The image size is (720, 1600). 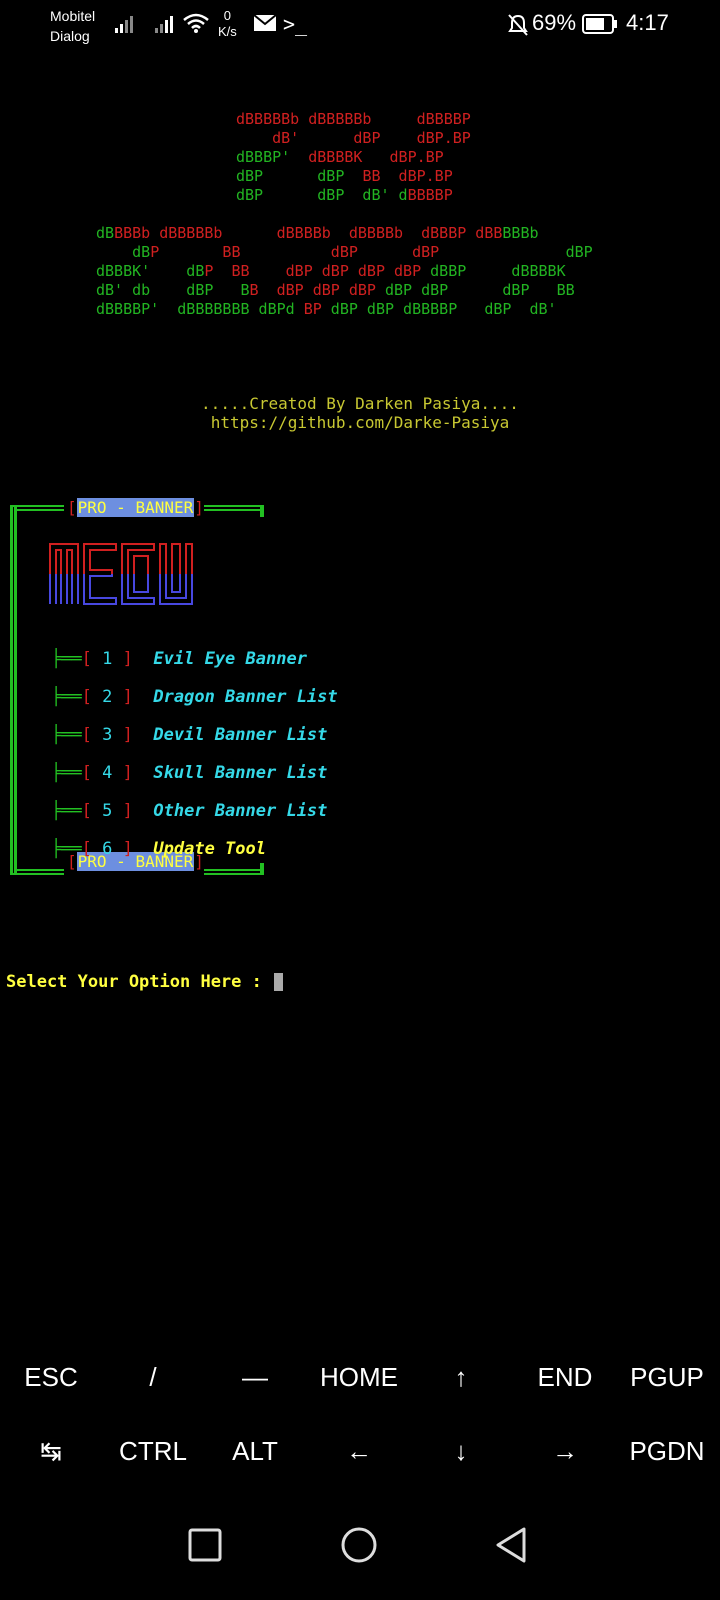 I want to click on key-down: ↓, so click(x=461, y=1451).